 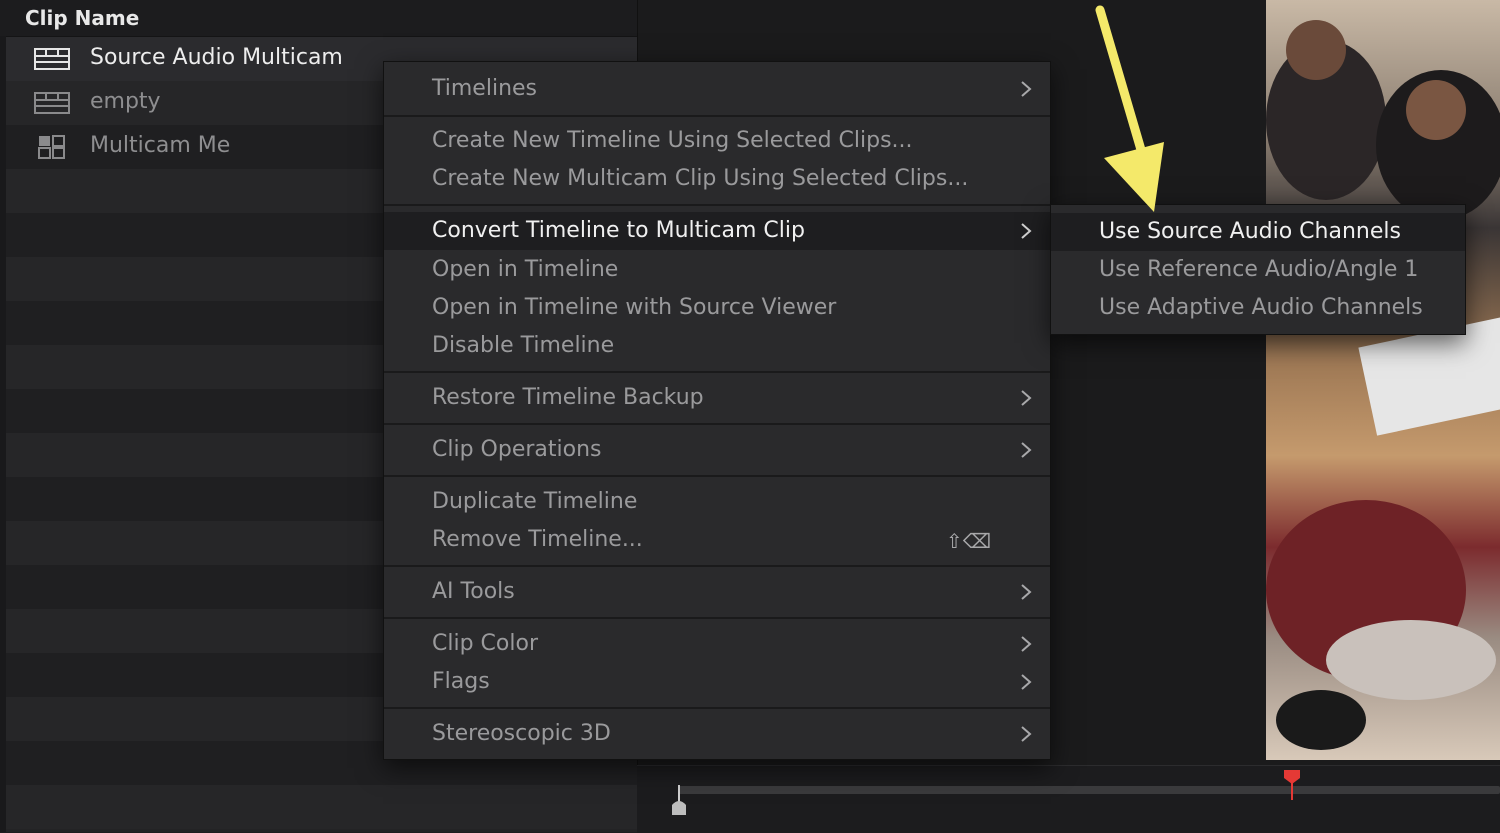 I want to click on menu-item-label: Open in Timeline, so click(x=525, y=269).